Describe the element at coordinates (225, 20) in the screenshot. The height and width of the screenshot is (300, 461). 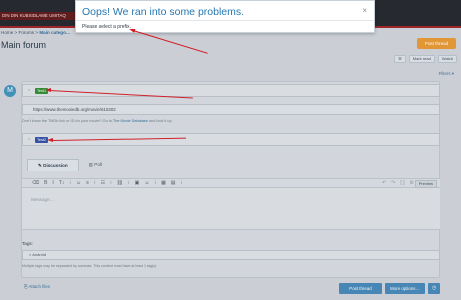
I see `dialog-divider` at that location.